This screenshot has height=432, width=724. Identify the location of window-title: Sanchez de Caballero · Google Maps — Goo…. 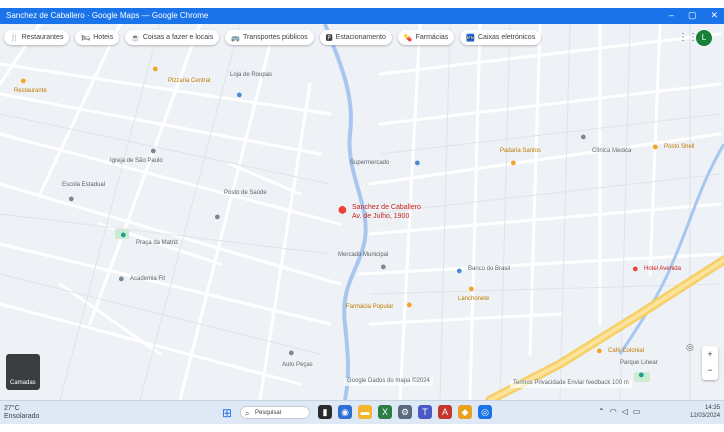
(107, 15).